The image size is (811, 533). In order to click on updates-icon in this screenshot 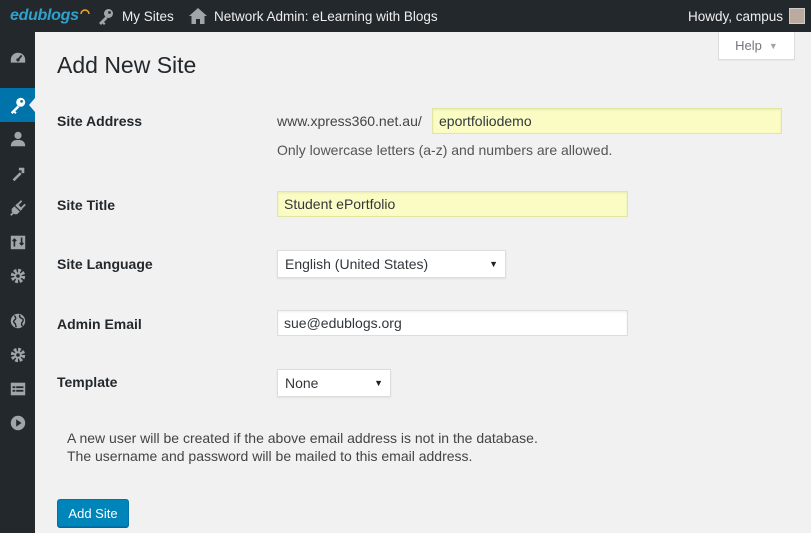, I will do `click(17, 242)`.